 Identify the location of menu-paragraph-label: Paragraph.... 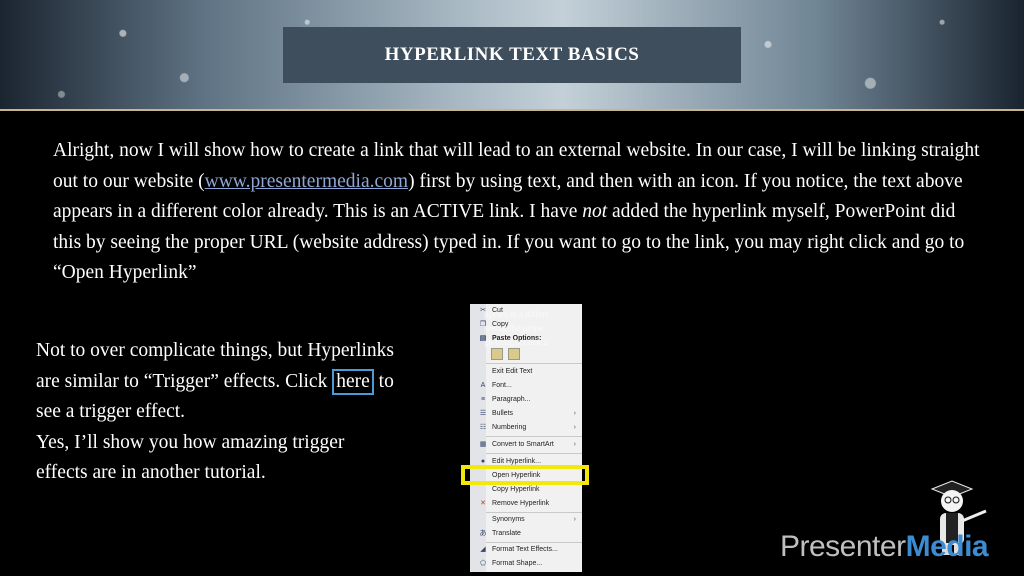
(511, 399).